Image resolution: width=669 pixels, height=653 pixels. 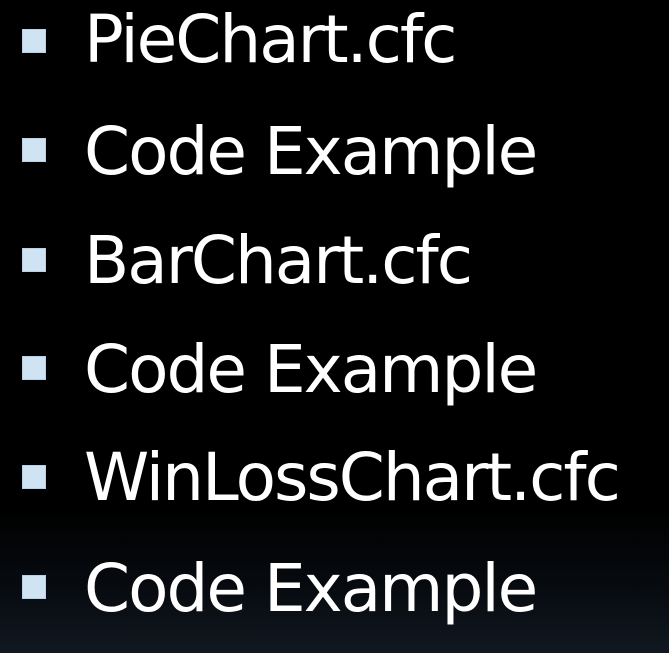 I want to click on bullet-text: PieChart.cfc, so click(x=270, y=39).